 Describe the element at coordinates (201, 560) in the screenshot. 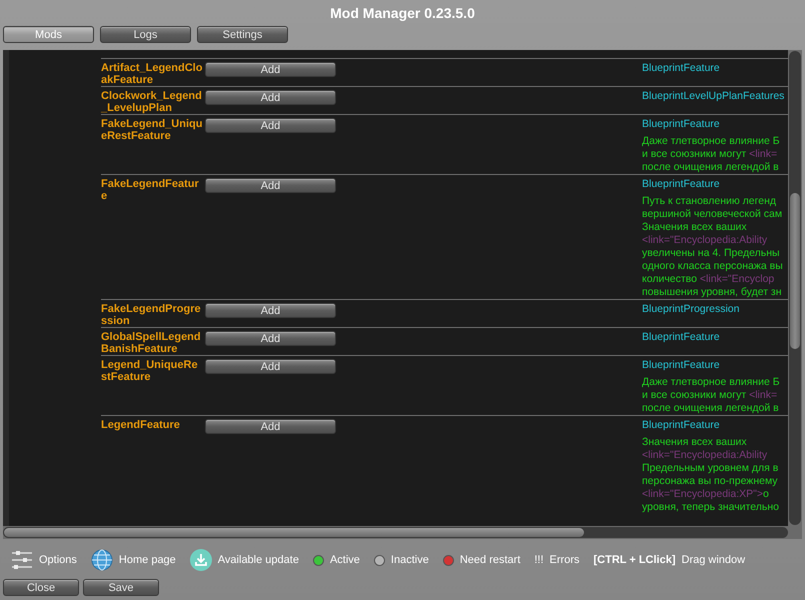

I see `download-icon` at that location.